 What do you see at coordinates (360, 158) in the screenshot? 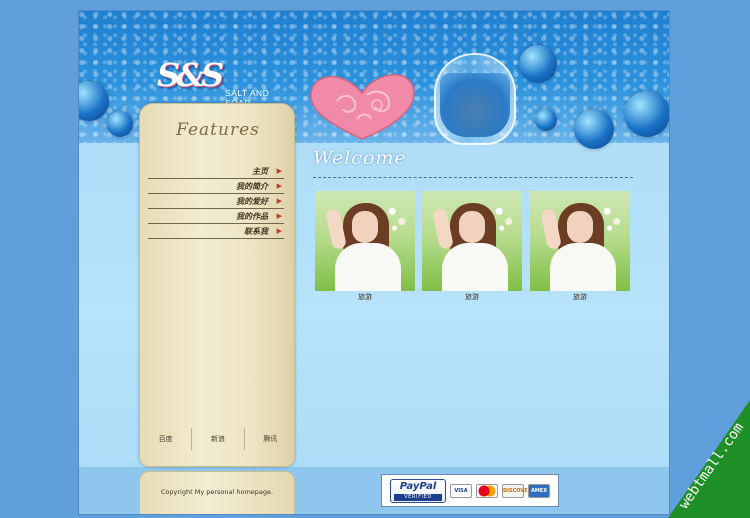
I see `welcome-heading: Welcome` at bounding box center [360, 158].